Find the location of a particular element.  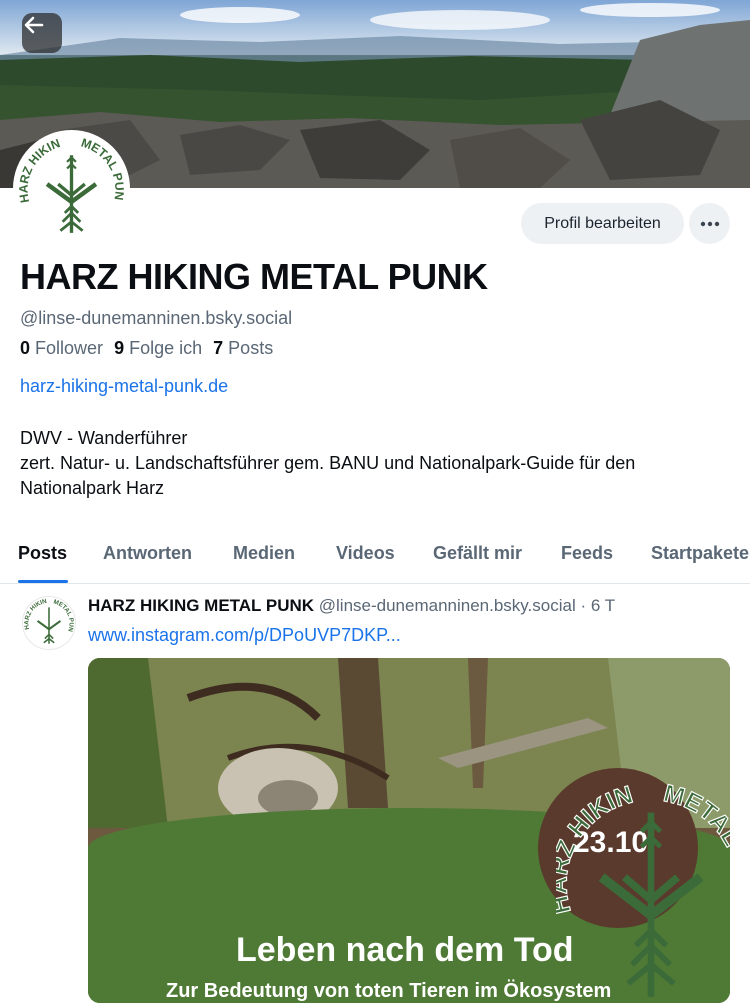

tab-antworten: Antworten is located at coordinates (147, 555).